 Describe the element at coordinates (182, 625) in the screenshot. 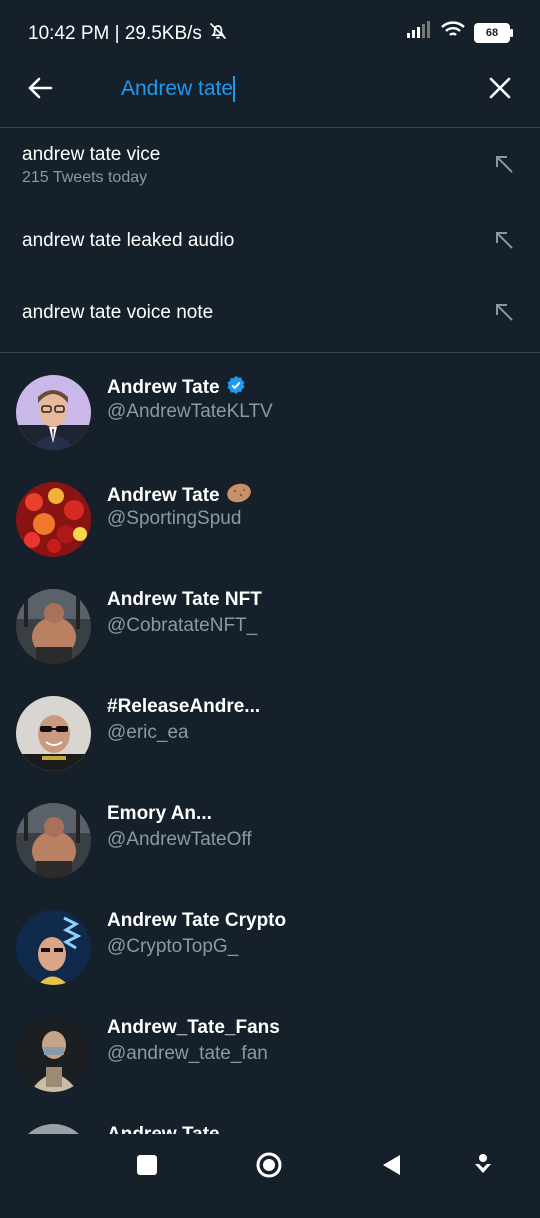

I see `user-handle: @CobratateNFT_` at that location.